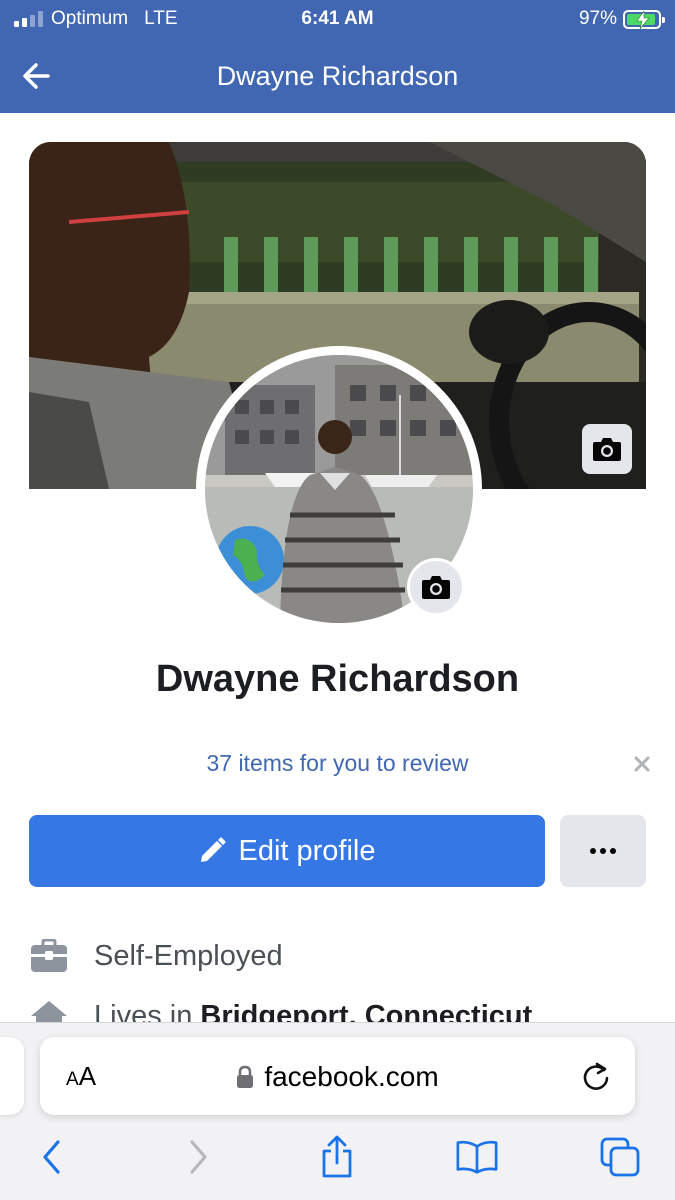 The image size is (675, 1200). I want to click on browser-share-button, so click(337, 1157).